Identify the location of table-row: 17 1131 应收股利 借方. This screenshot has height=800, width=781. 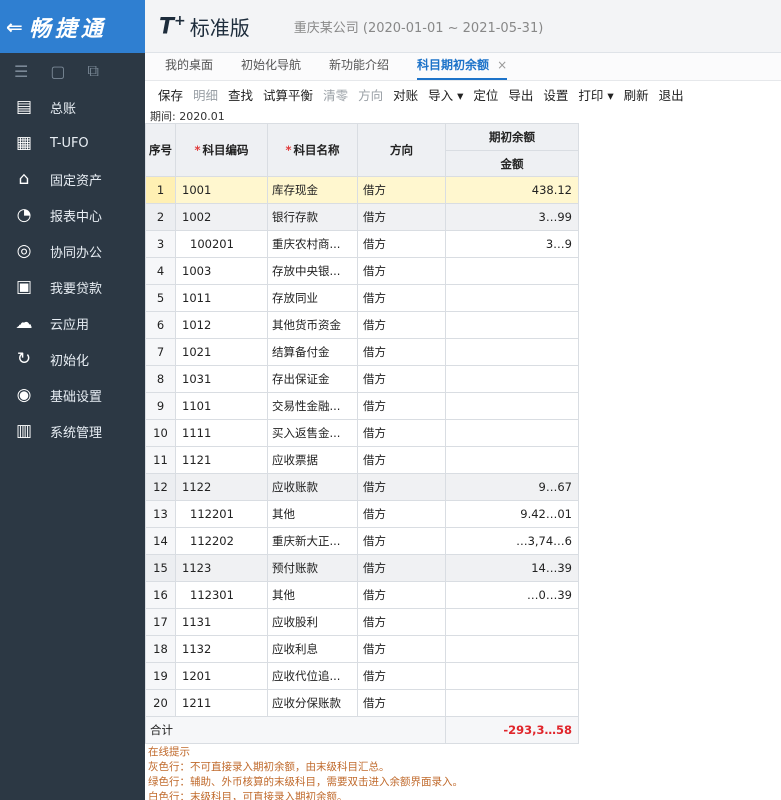
(362, 622).